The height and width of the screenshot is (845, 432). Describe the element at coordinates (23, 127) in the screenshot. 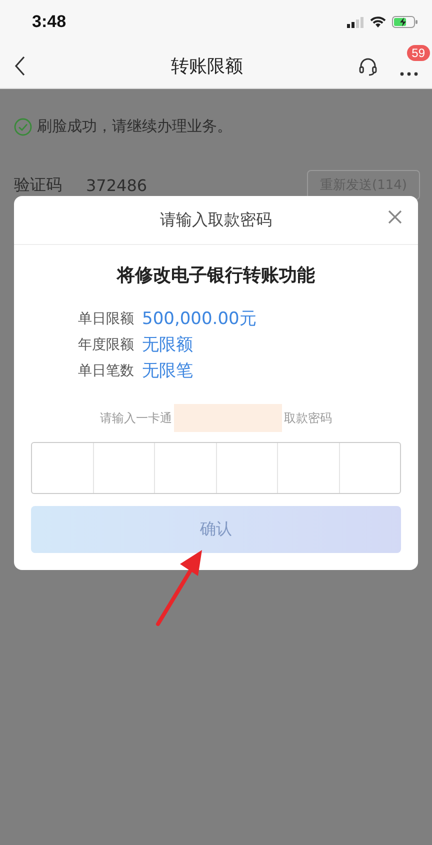

I see `check-circle-icon` at that location.